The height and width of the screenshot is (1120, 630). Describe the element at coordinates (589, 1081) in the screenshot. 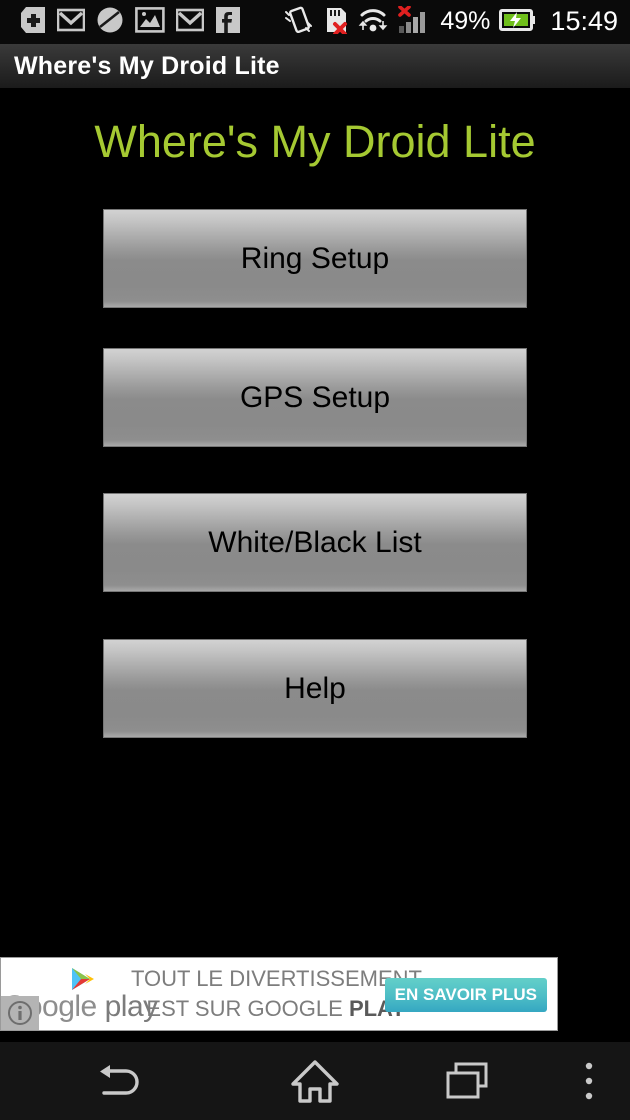

I see `overflow-menu-icon` at that location.